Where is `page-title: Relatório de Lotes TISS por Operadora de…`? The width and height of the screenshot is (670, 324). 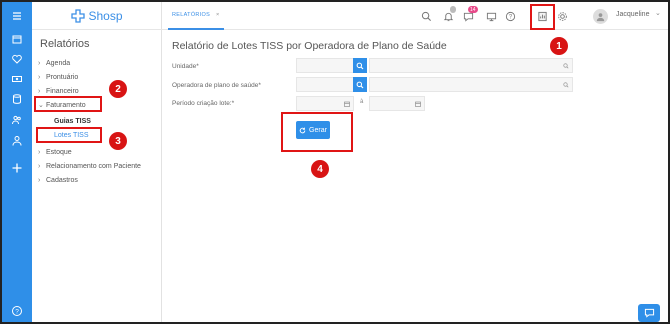 page-title: Relatório de Lotes TISS por Operadora de… is located at coordinates (309, 46).